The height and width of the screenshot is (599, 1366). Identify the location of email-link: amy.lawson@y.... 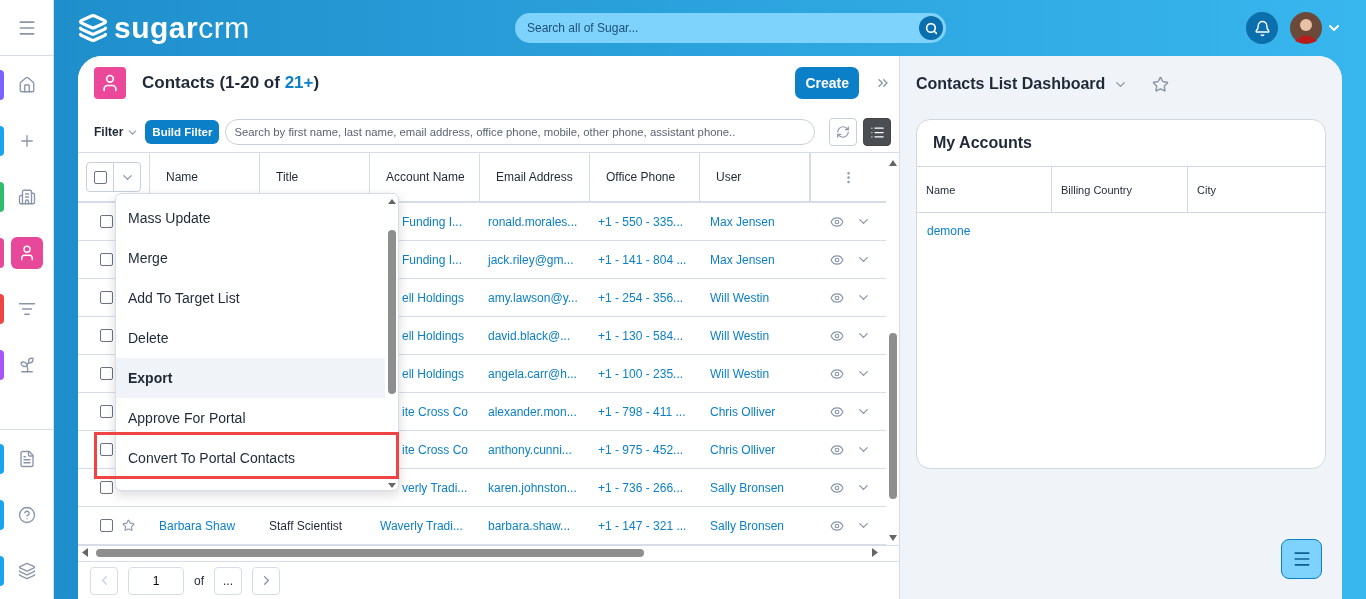
(533, 297).